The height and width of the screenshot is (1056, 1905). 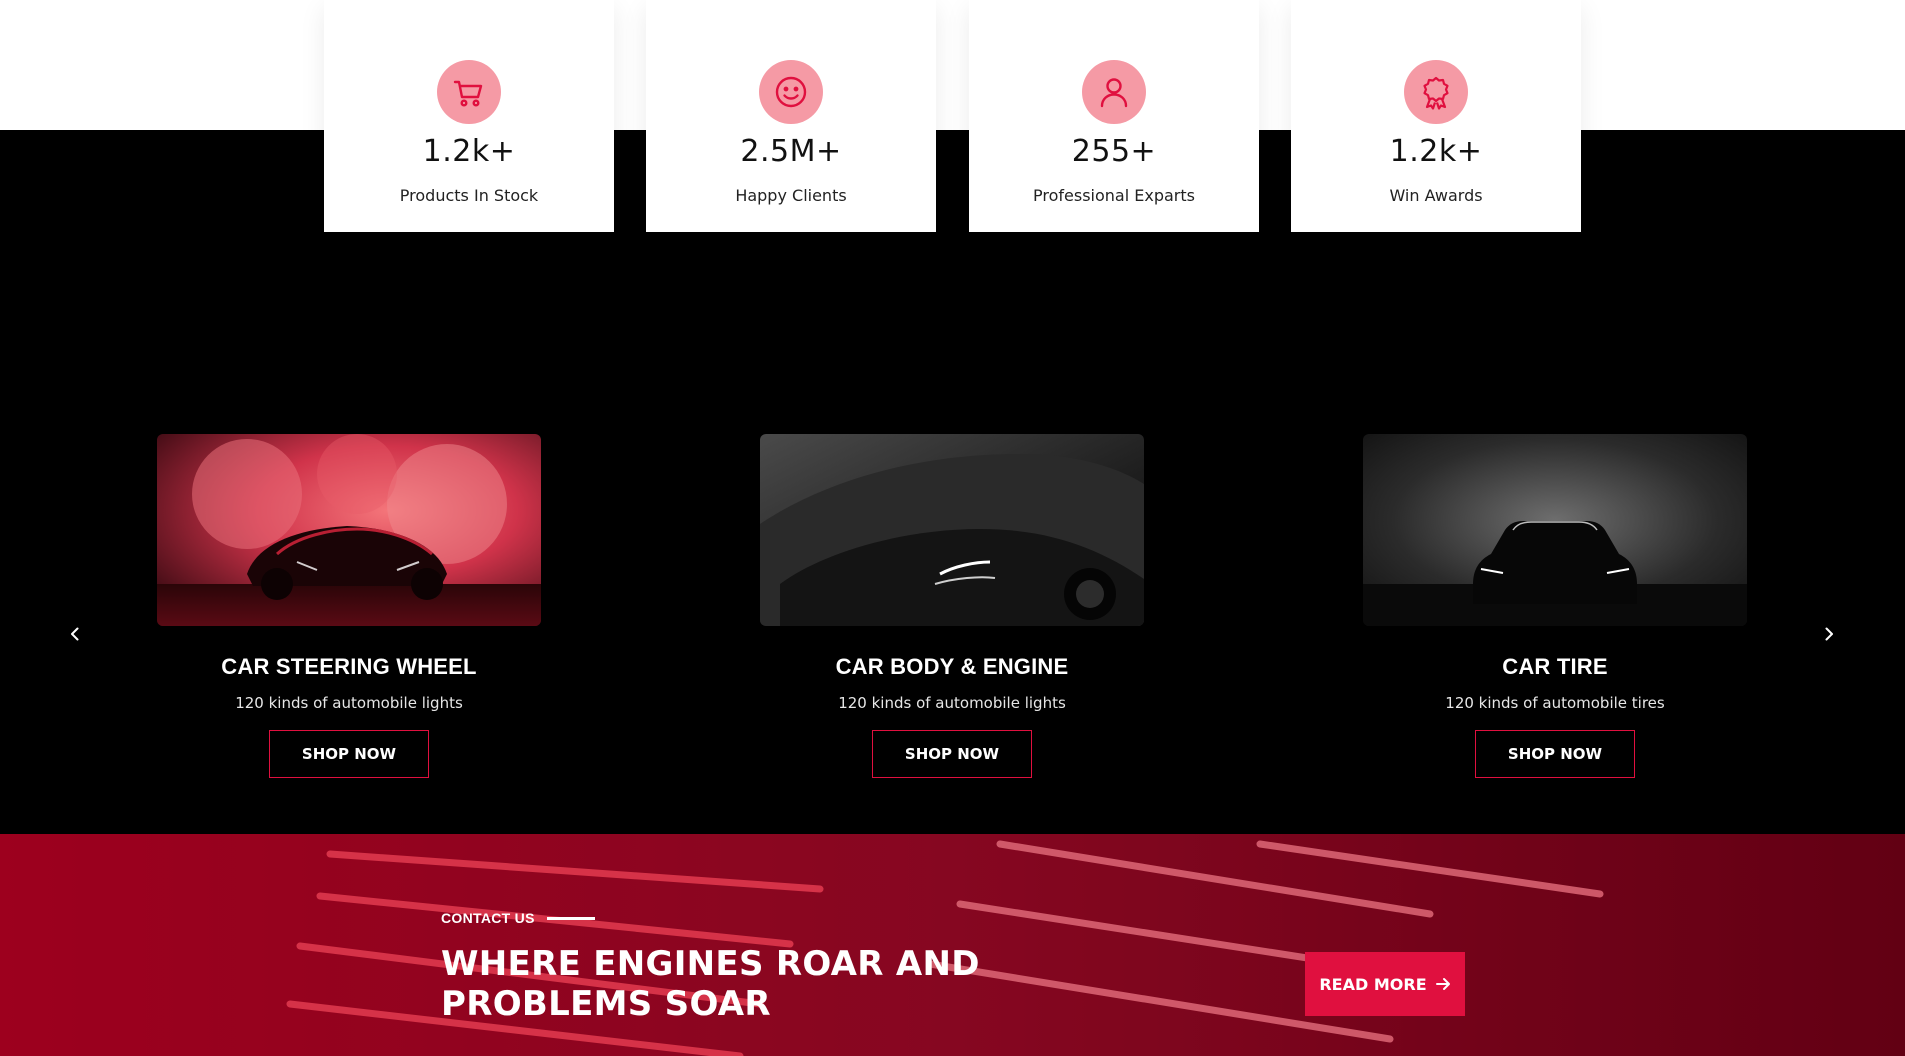 What do you see at coordinates (1114, 92) in the screenshot?
I see `user-icon` at bounding box center [1114, 92].